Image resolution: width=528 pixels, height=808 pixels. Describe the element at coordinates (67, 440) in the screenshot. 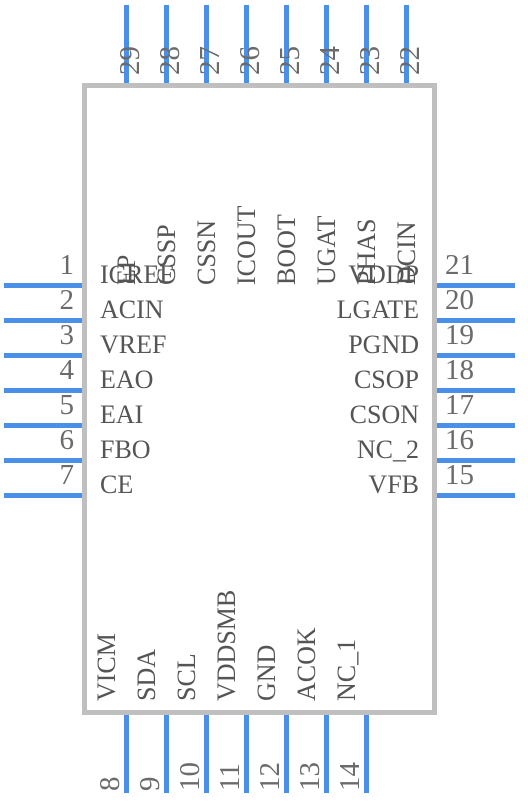

I see `pin-number-6: 6` at that location.